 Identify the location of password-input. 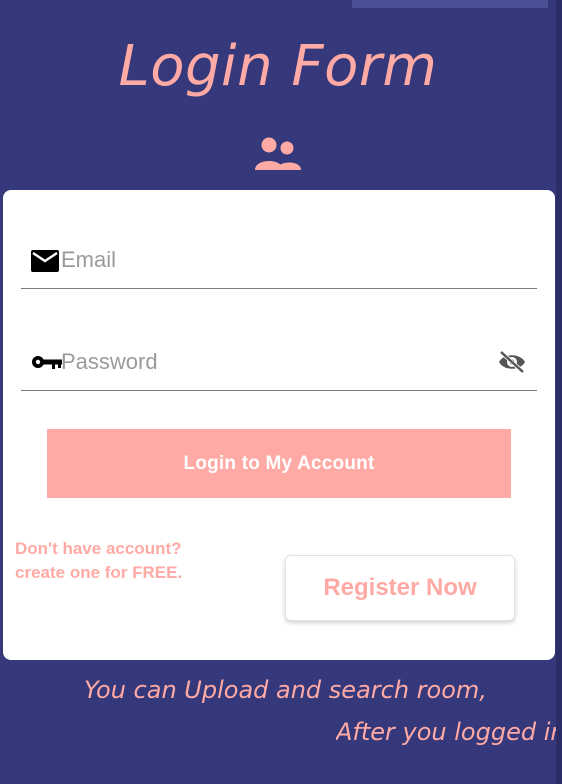
(271, 362).